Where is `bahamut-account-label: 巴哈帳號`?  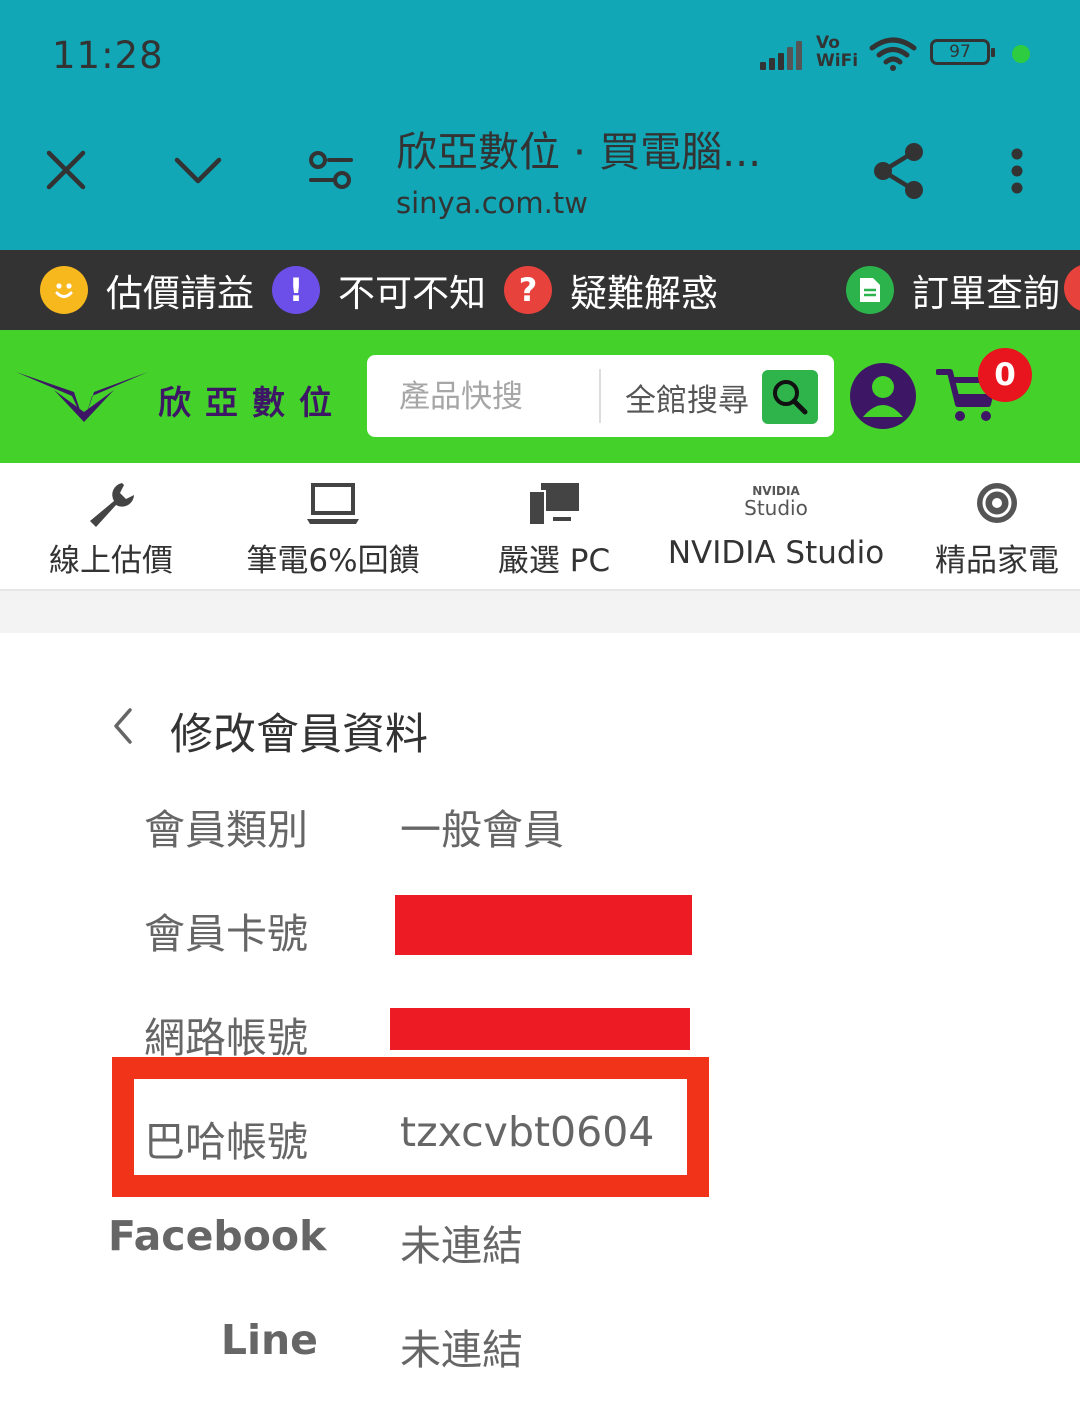 bahamut-account-label: 巴哈帳號 is located at coordinates (226, 1142).